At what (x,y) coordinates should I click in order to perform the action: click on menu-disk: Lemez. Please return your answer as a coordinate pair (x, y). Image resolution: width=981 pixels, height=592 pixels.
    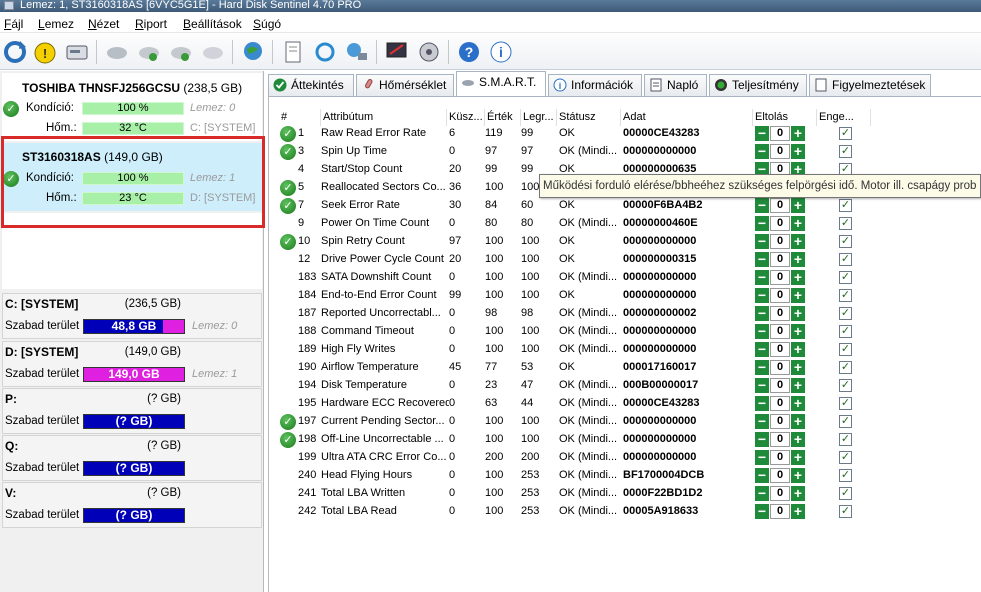
    Looking at the image, I should click on (56, 24).